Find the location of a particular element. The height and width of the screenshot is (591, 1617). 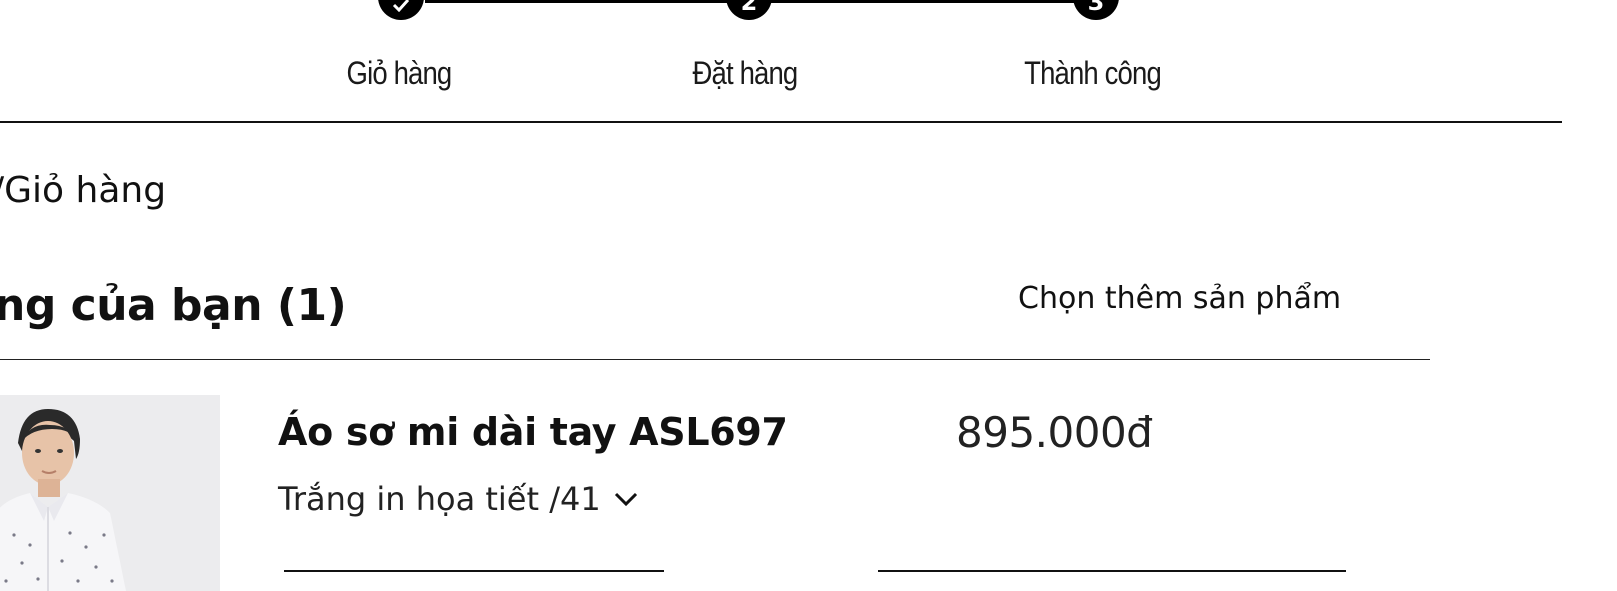

product-name: Áo sơ mi dài tay ASL697 is located at coordinates (533, 432).